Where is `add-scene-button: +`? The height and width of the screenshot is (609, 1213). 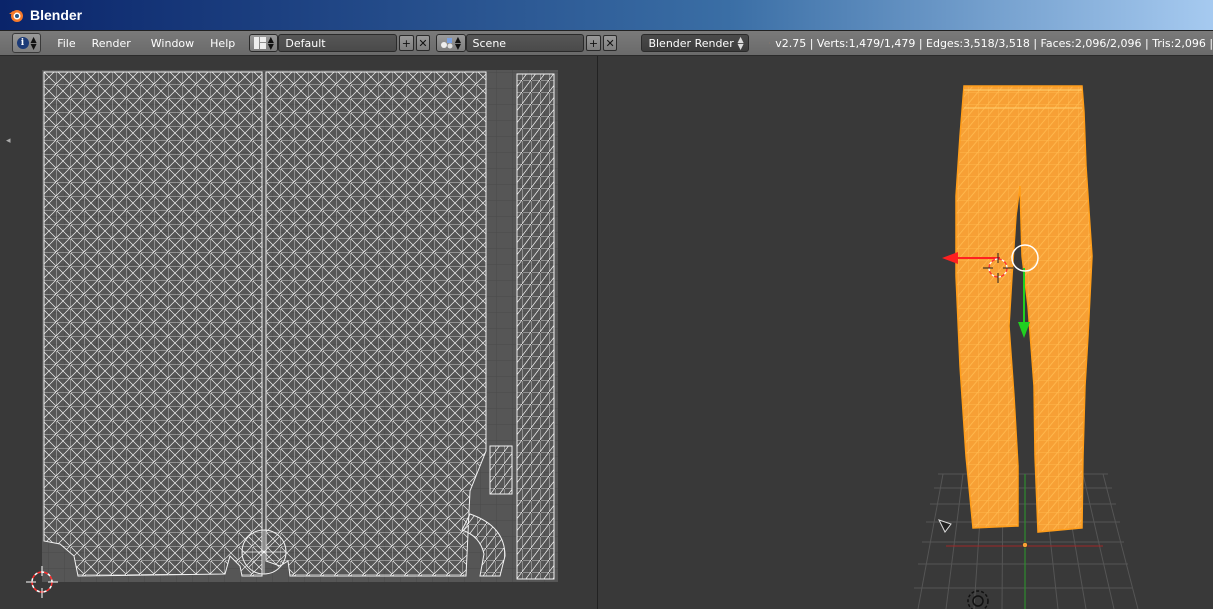 add-scene-button: + is located at coordinates (593, 43).